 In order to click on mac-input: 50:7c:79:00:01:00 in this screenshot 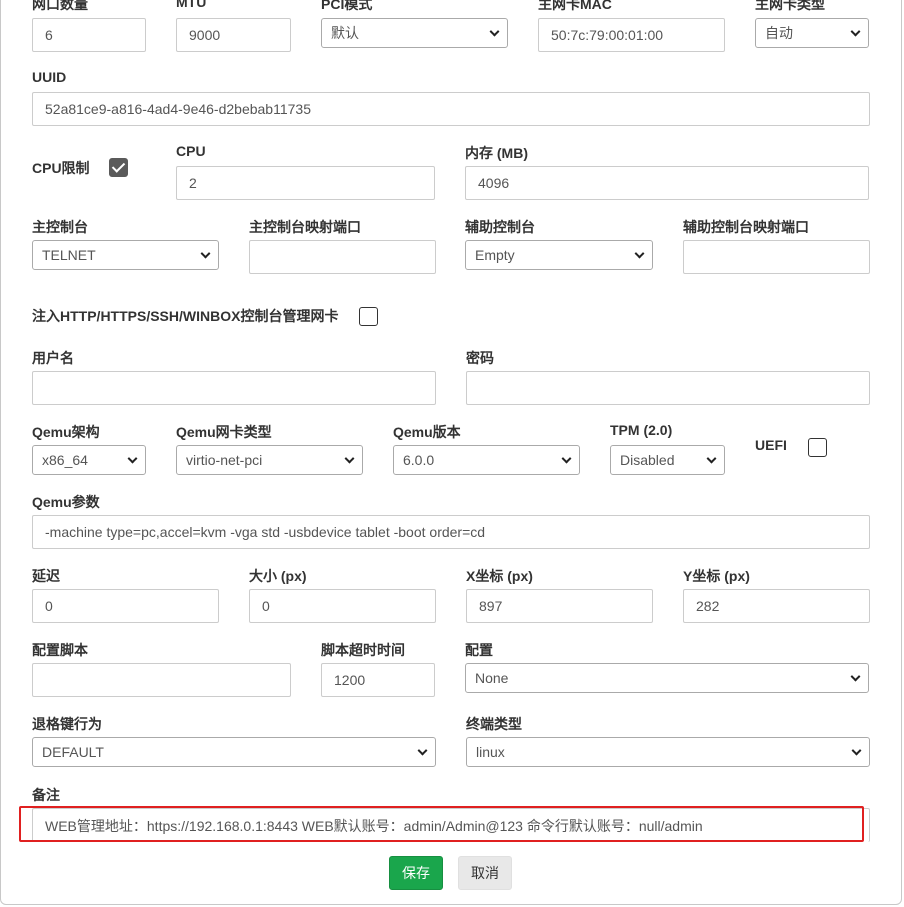, I will do `click(631, 35)`.